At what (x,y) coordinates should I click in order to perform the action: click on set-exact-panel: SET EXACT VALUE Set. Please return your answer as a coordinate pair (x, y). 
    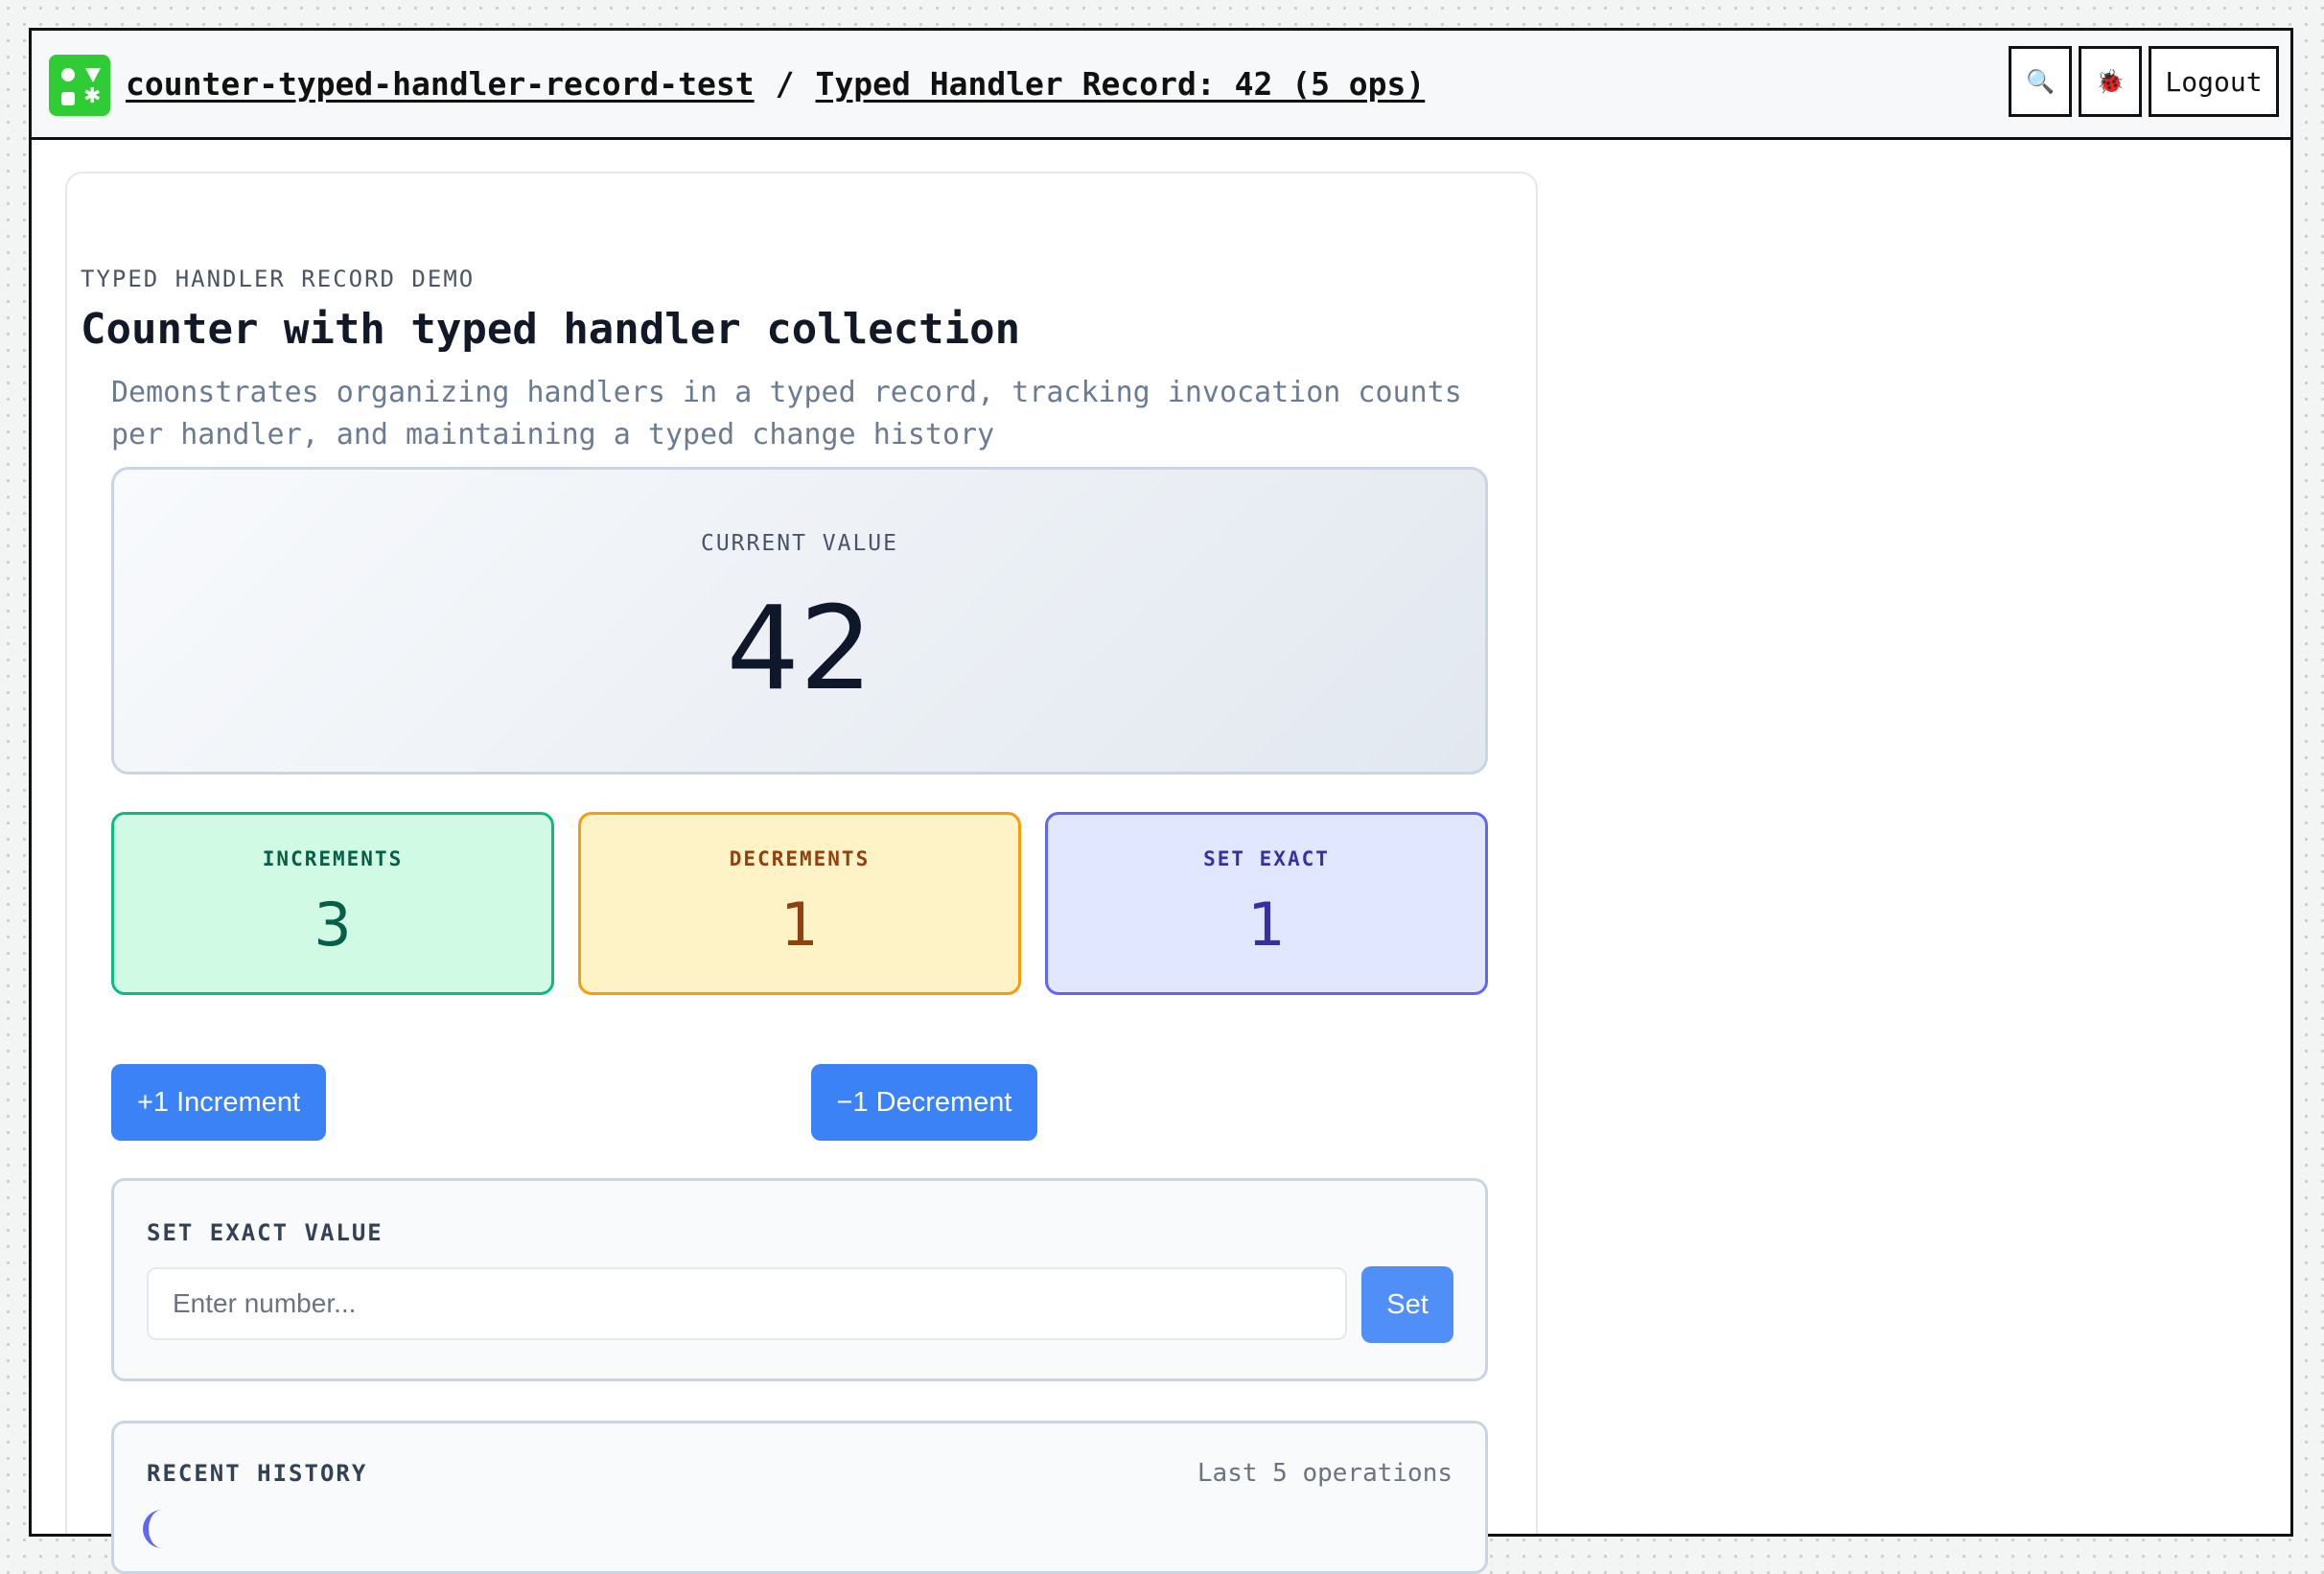
    Looking at the image, I should click on (799, 1279).